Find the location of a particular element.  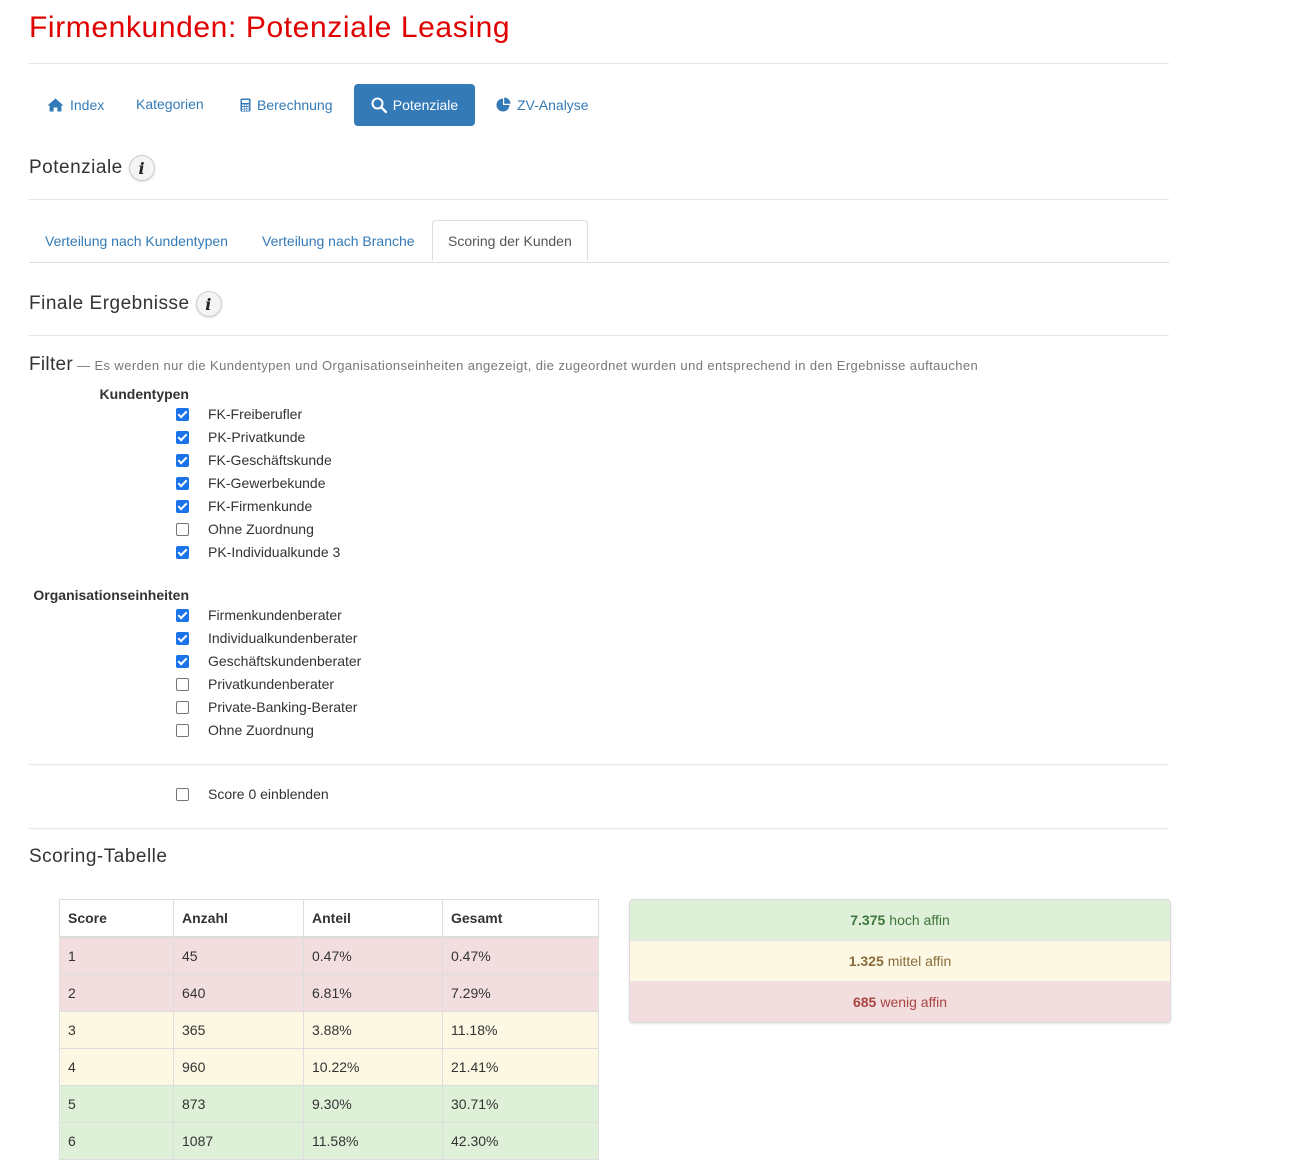

table-header-row: Score Anzahl Anteil Gesamt is located at coordinates (329, 918).